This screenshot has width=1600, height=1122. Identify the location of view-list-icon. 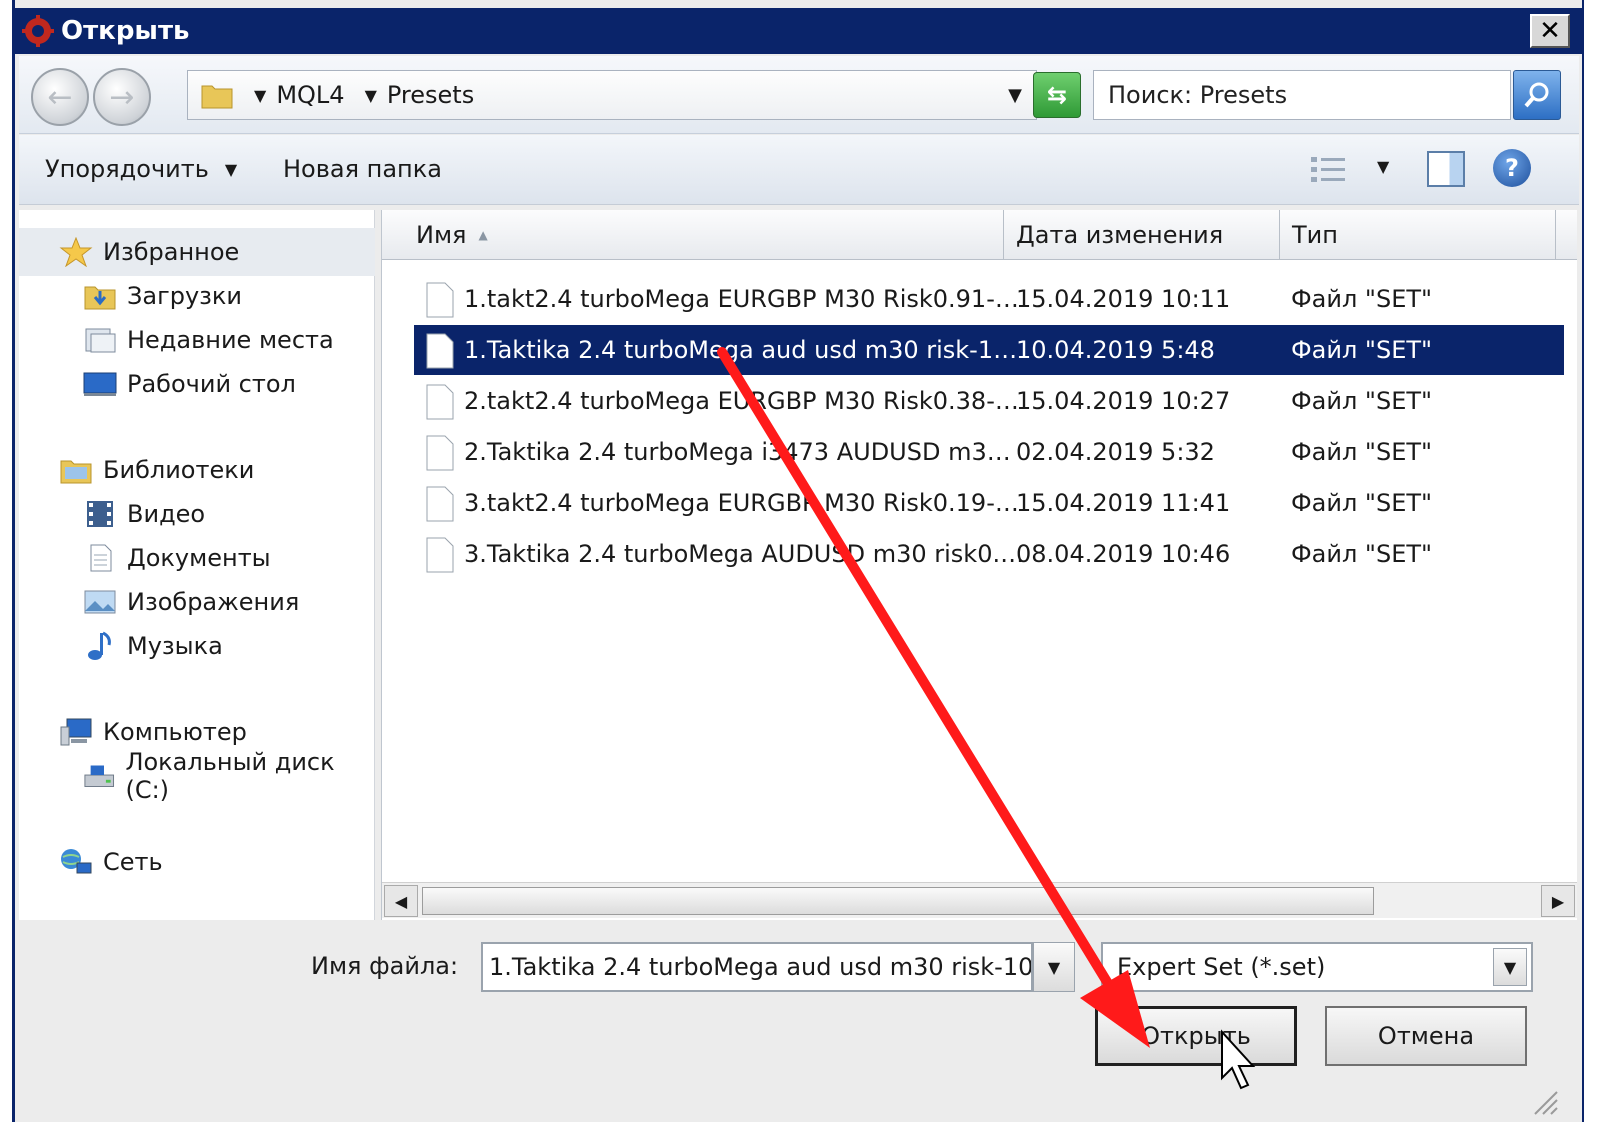
(1328, 170).